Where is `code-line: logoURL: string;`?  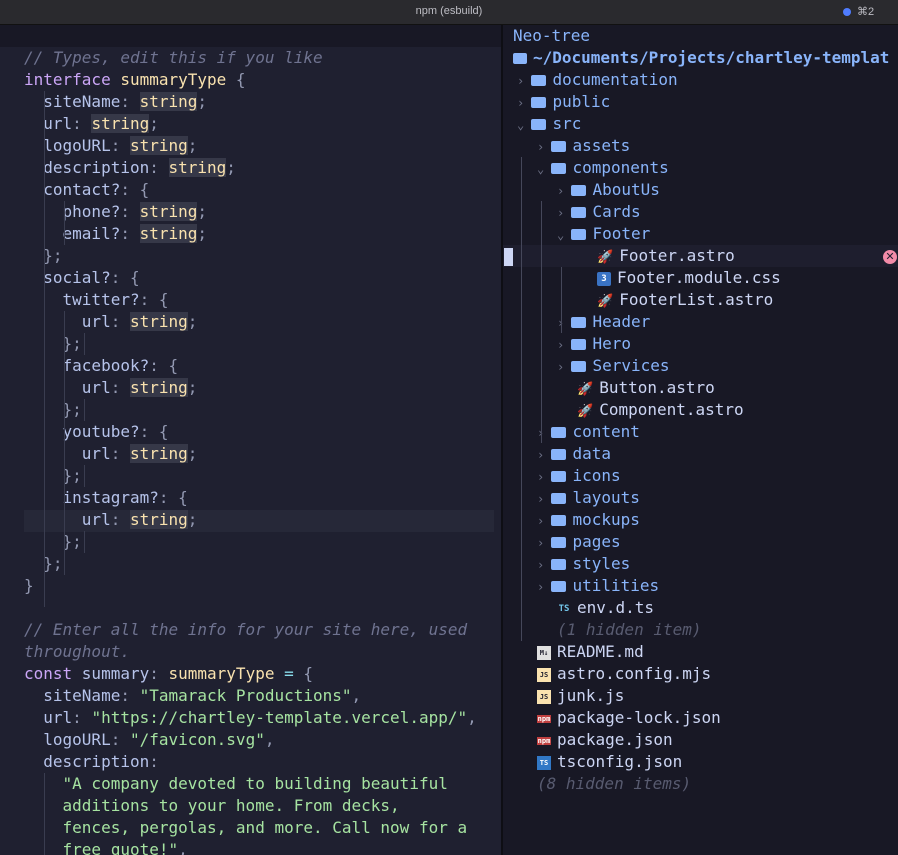 code-line: logoURL: string; is located at coordinates (110, 146).